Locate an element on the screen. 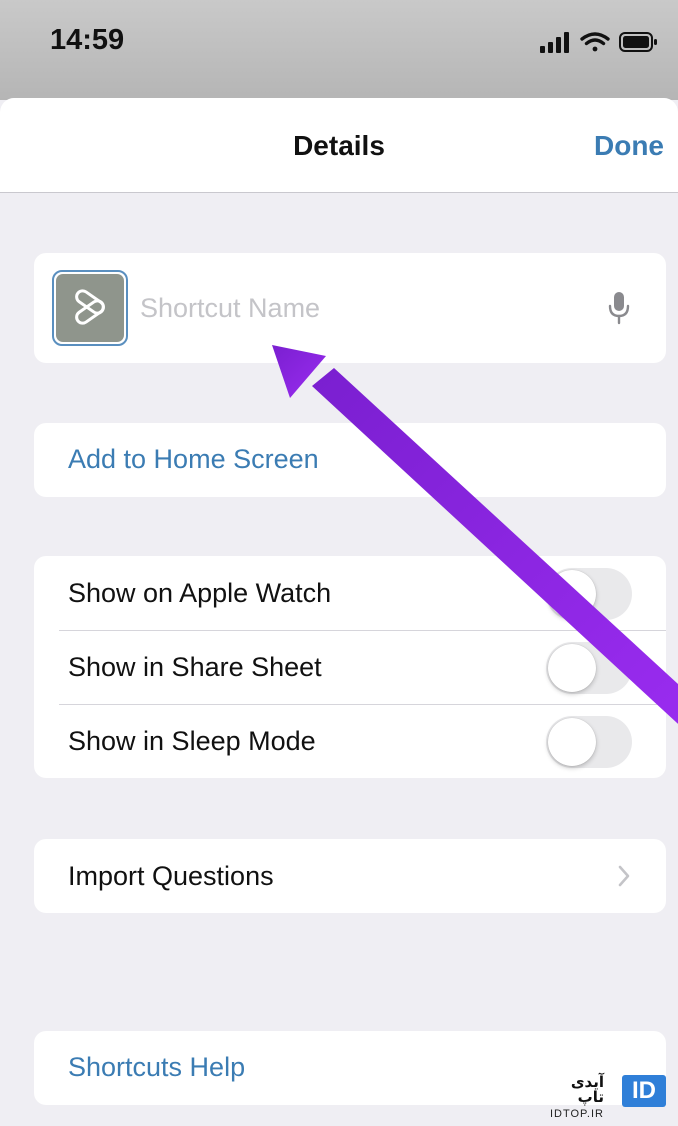  toggle-row-apple-watch: Show on Apple Watch is located at coordinates (350, 593).